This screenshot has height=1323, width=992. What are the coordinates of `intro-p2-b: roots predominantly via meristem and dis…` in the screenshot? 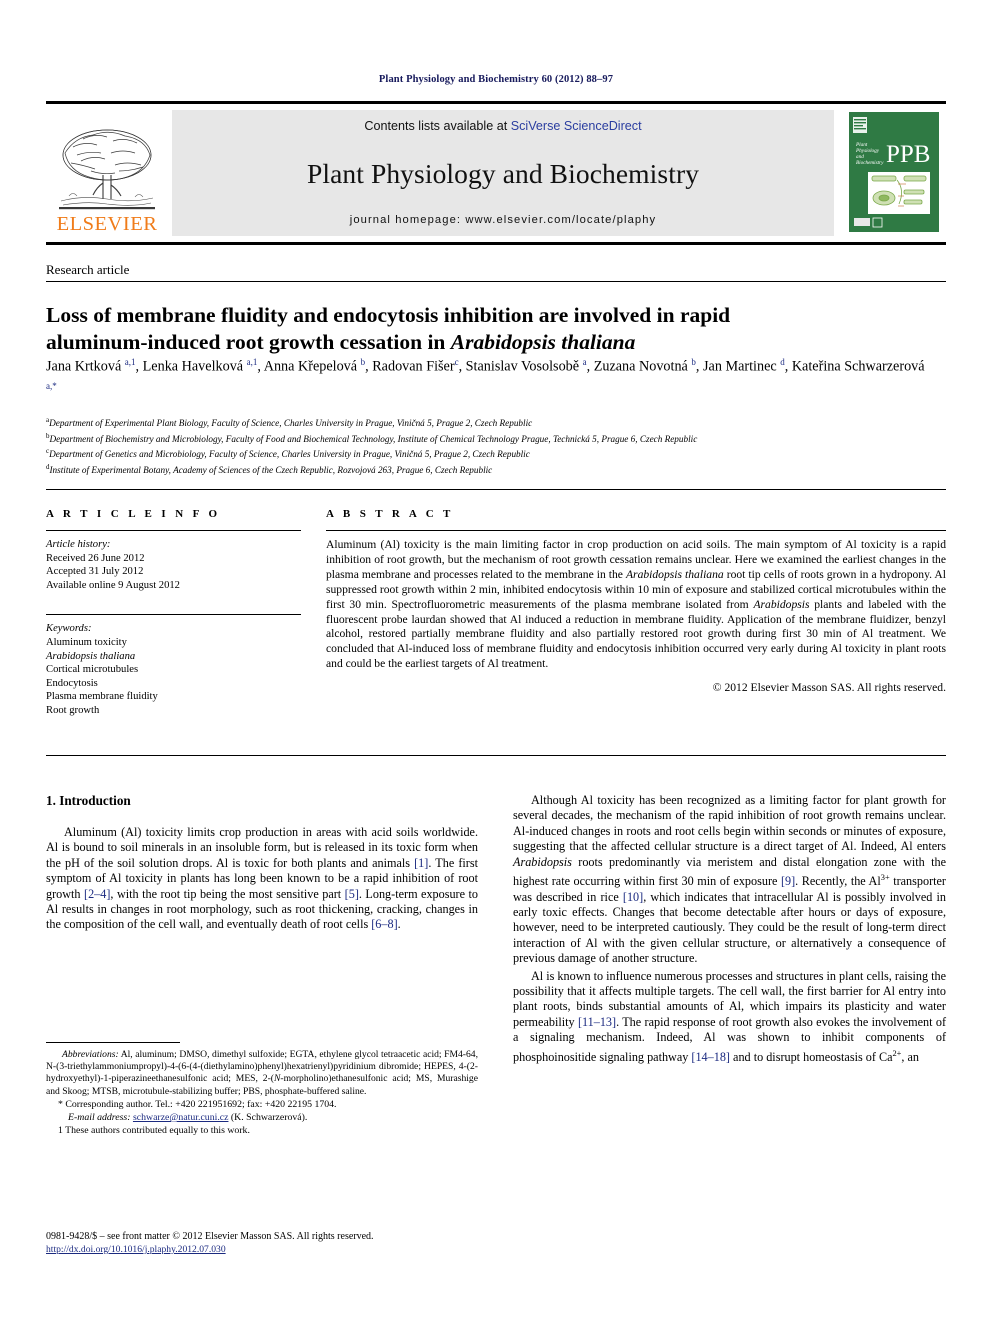 It's located at (729, 871).